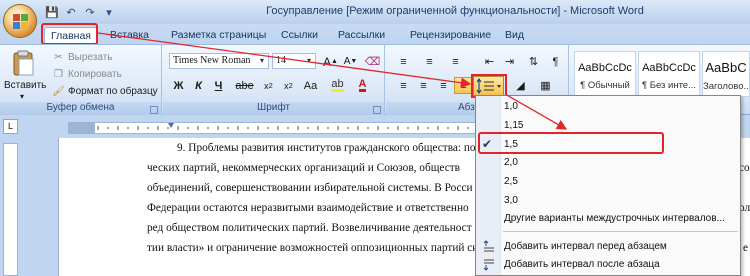 This screenshot has width=750, height=276. I want to click on menu-item-1-15: 1,15, so click(513, 126).